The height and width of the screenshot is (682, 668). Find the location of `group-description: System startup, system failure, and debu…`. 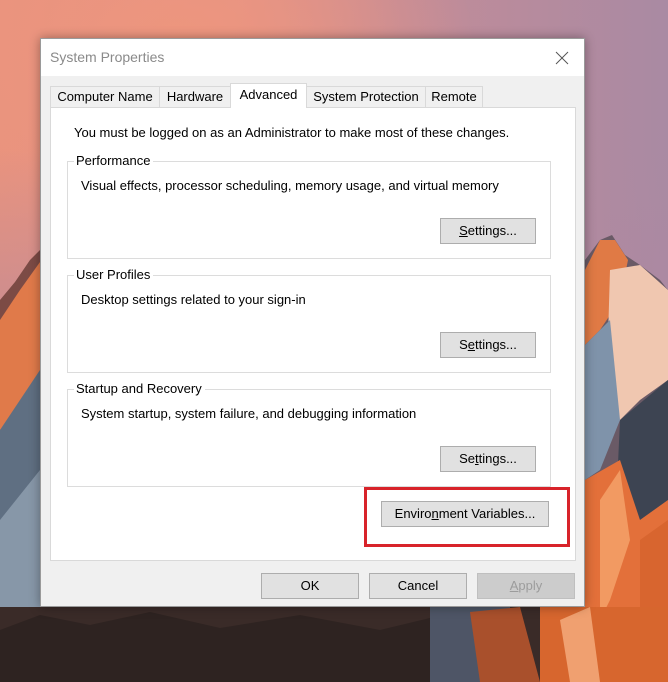

group-description: System startup, system failure, and debu… is located at coordinates (249, 413).